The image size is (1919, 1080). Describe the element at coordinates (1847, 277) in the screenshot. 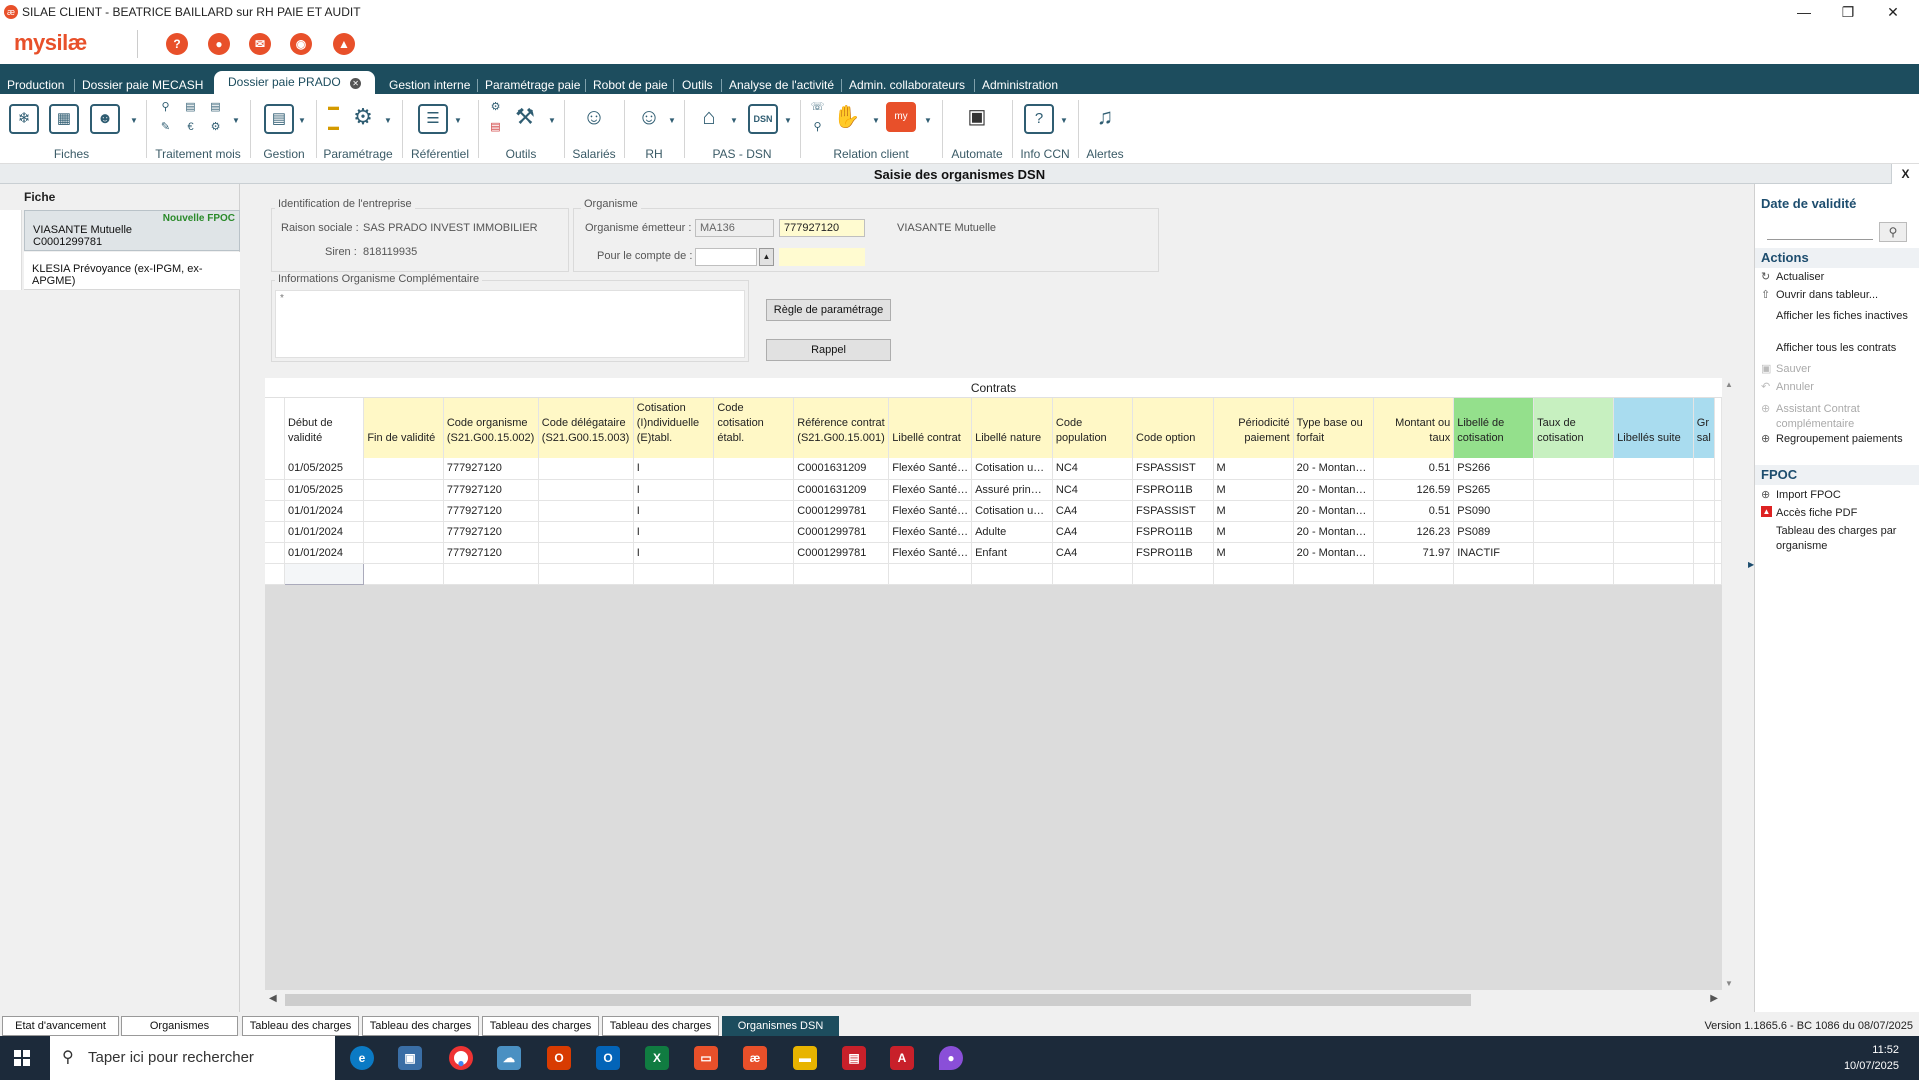

I see `action-actualiser: Actualiser` at that location.